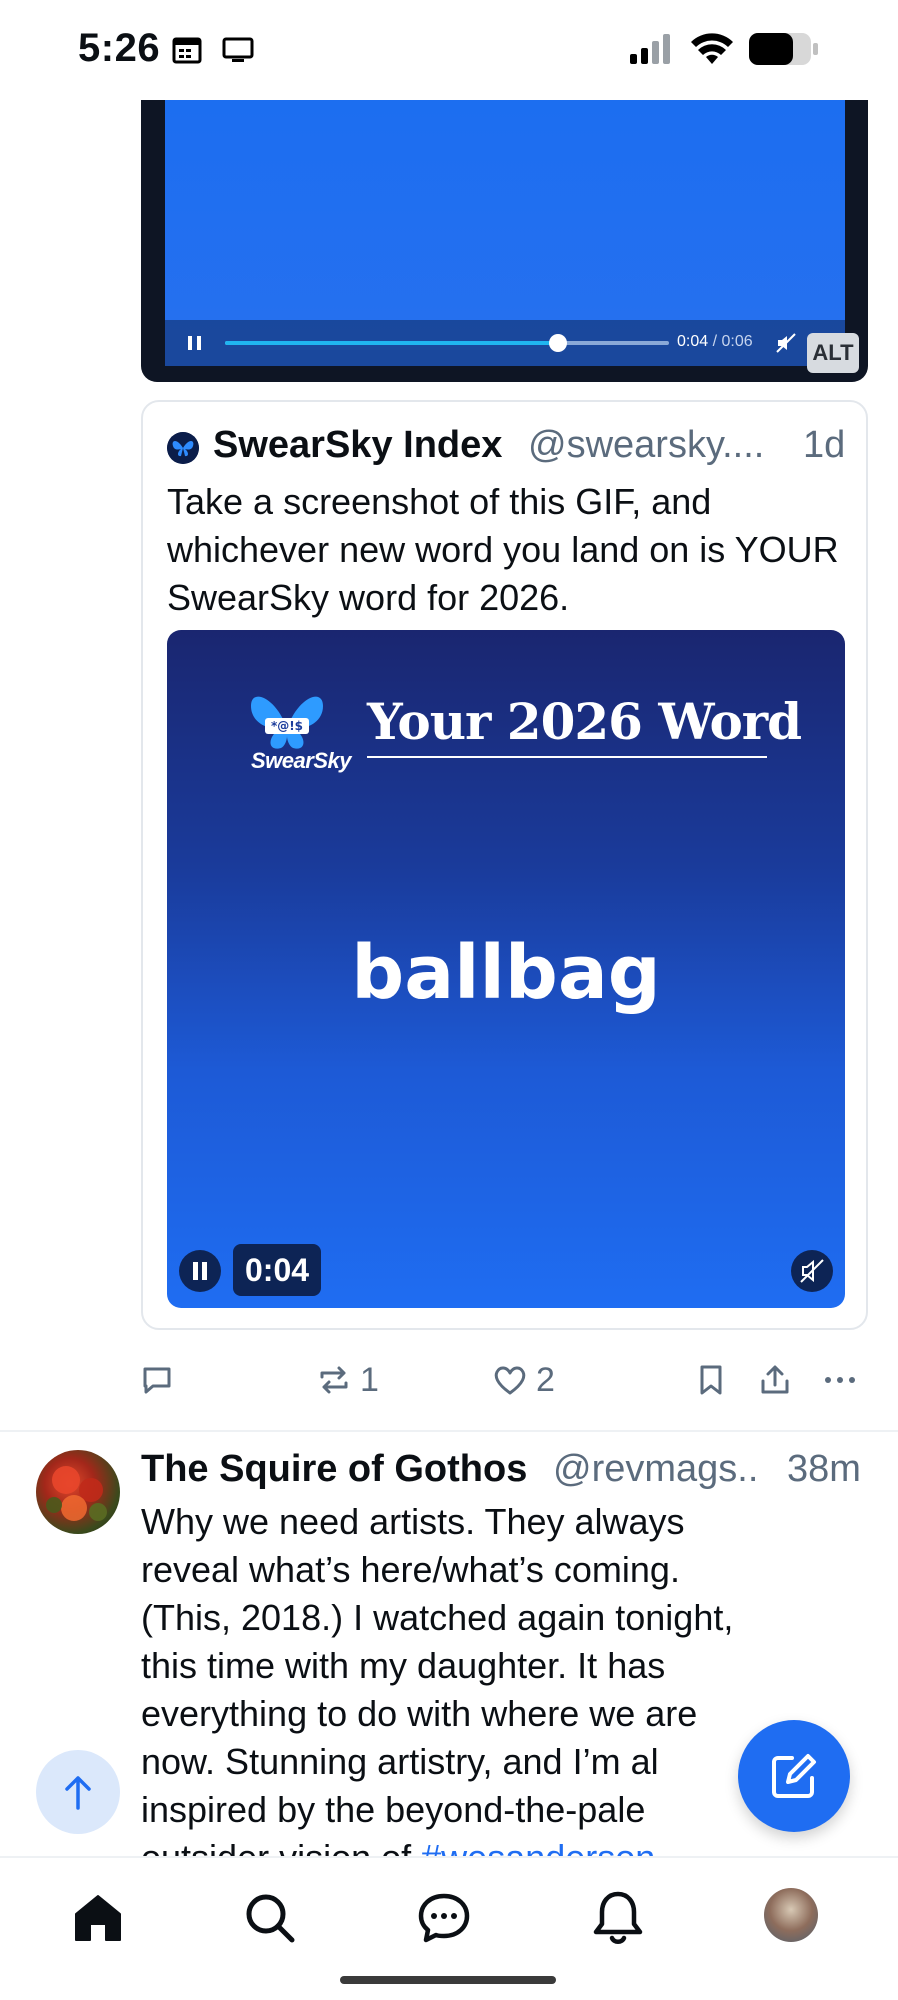 The image size is (898, 2000). Describe the element at coordinates (403, 1665) in the screenshot. I see `post-text-line: this time with my daughter. It has` at that location.